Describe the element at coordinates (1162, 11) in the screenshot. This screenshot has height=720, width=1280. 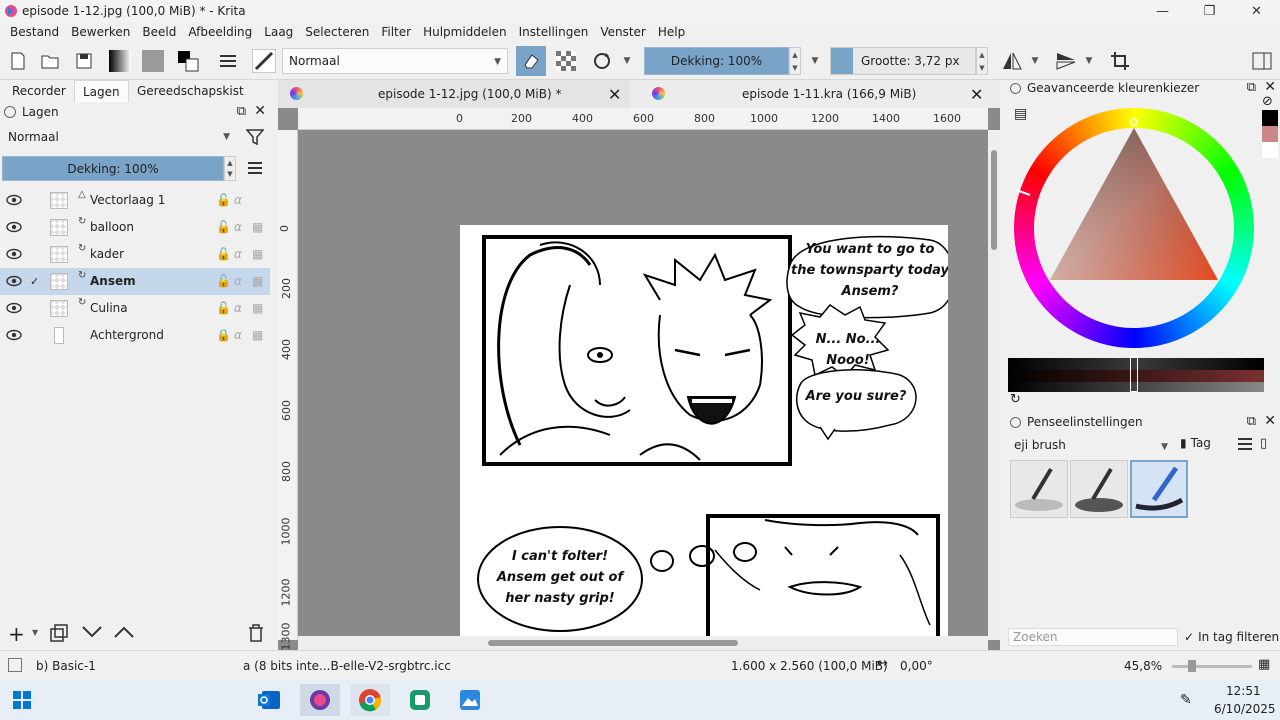
I see `minimize-button: —` at that location.